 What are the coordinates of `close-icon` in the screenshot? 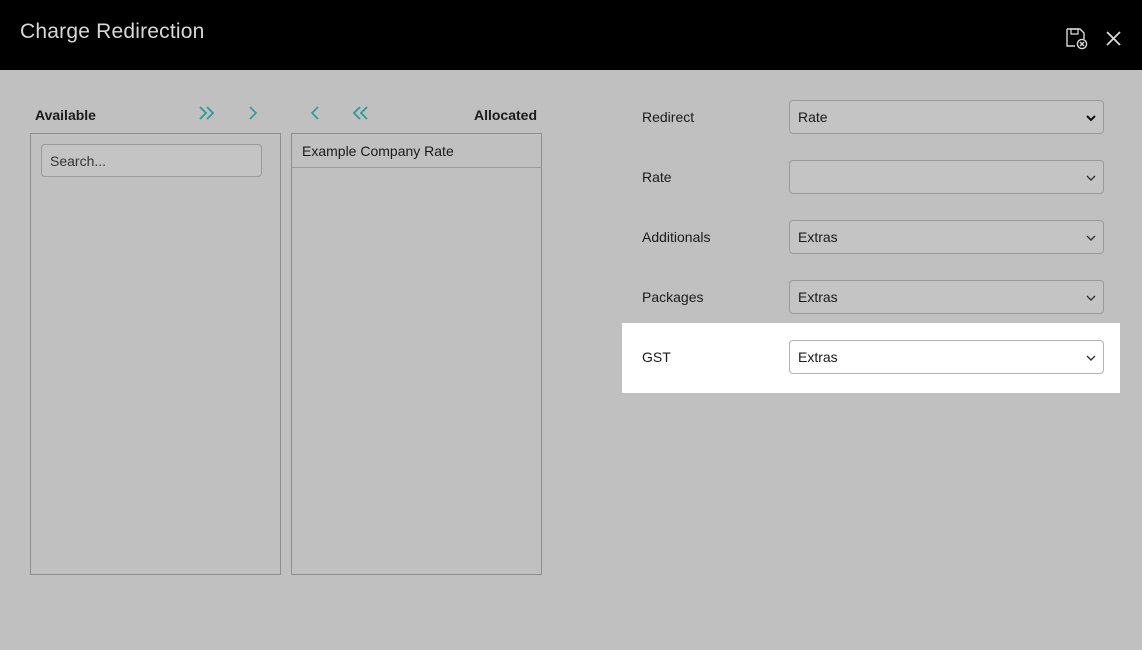 It's located at (1114, 38).